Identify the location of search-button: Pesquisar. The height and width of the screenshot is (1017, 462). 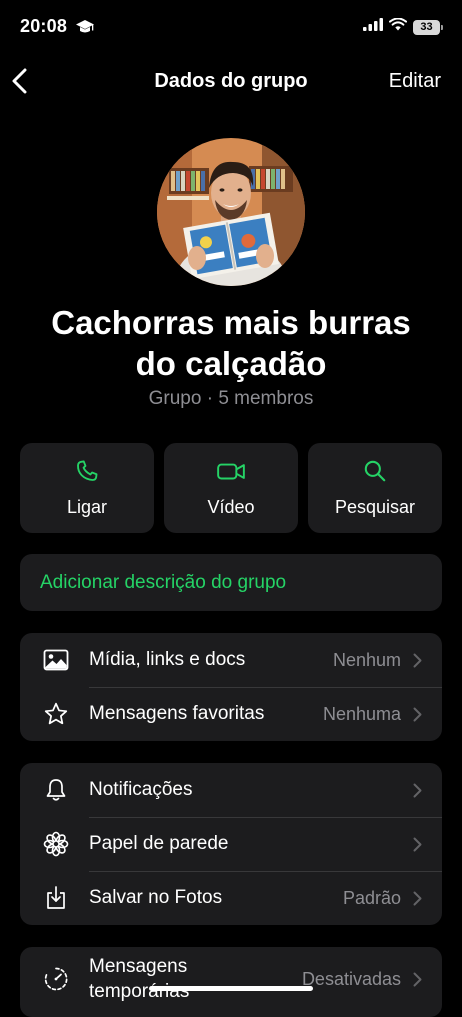
(375, 488).